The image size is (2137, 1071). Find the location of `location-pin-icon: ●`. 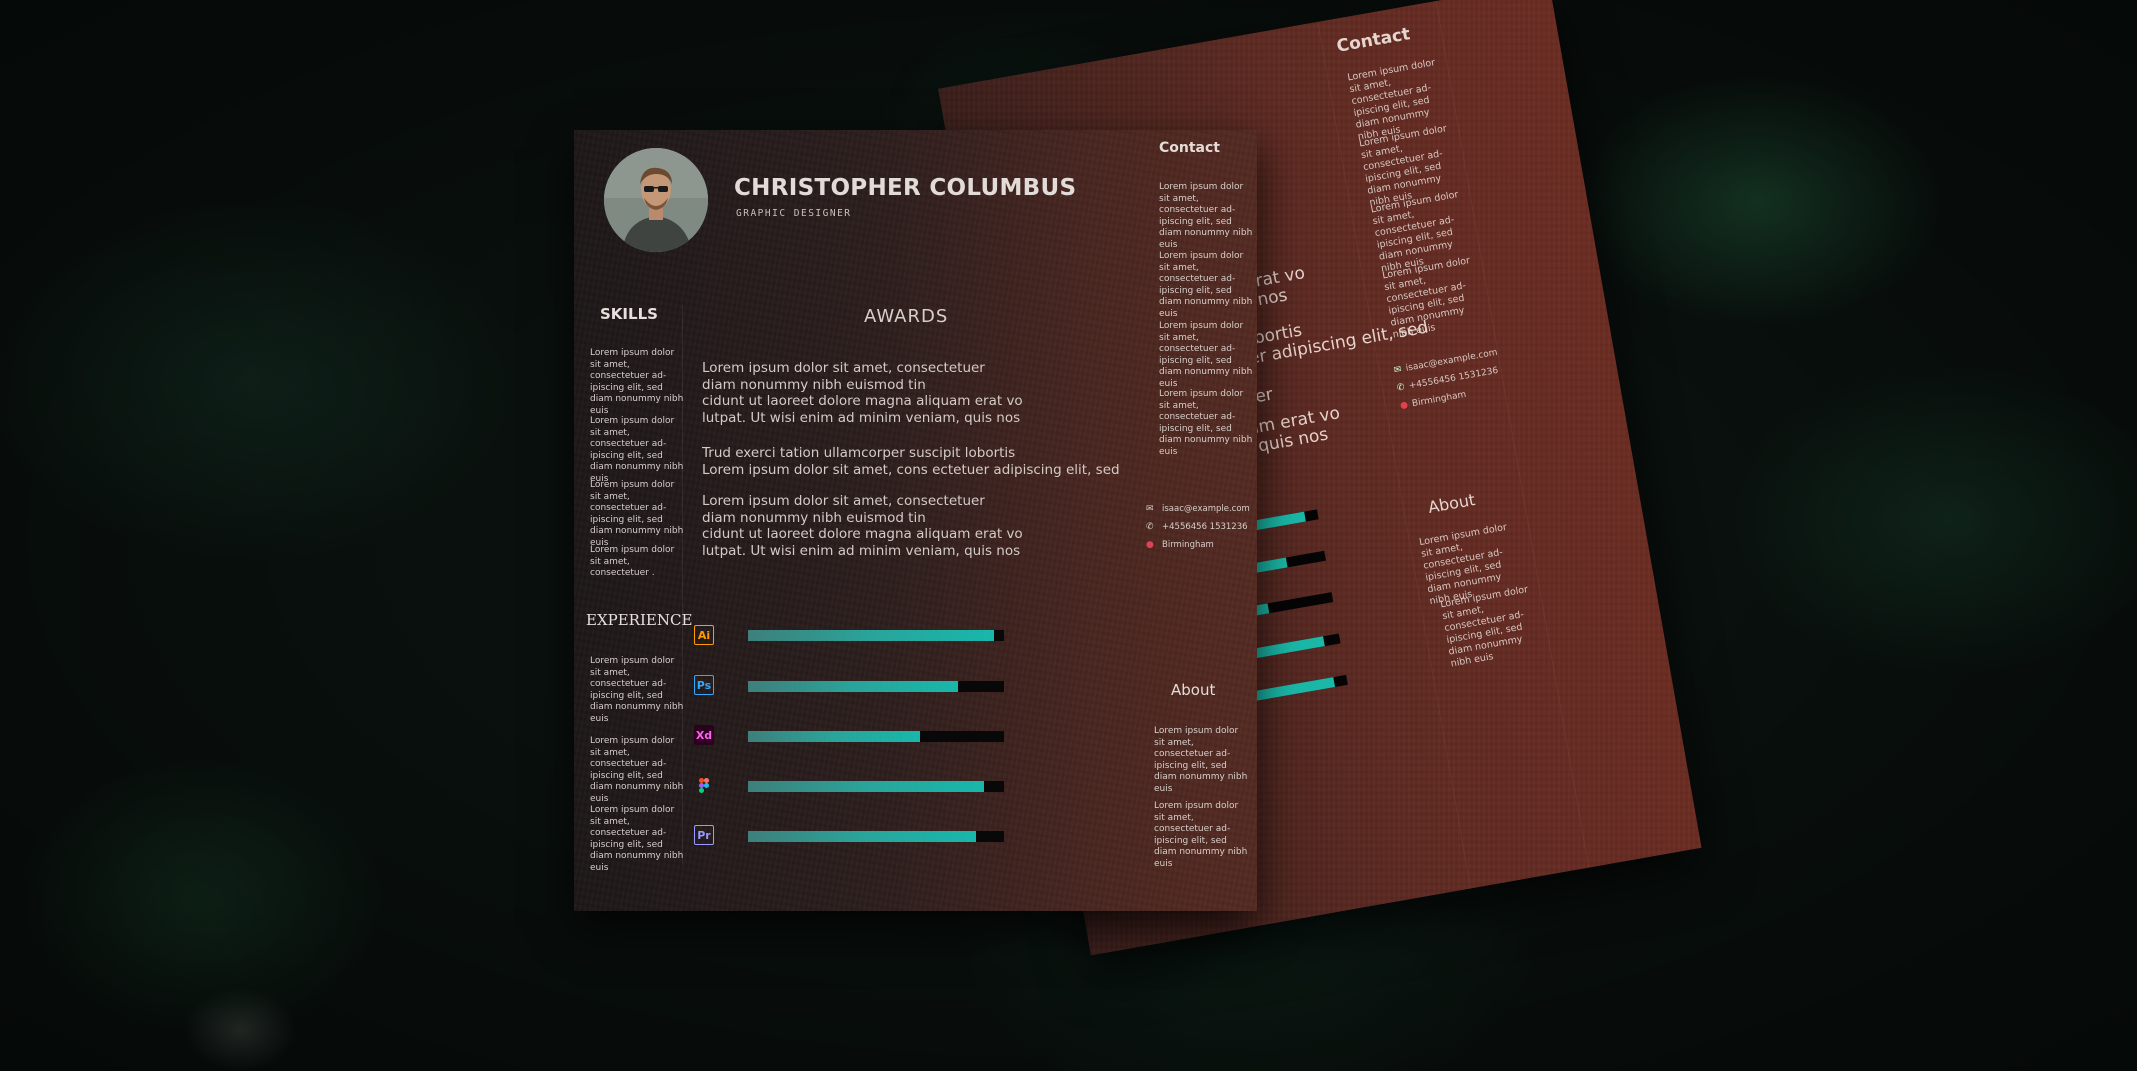

location-pin-icon: ● is located at coordinates (1150, 545).